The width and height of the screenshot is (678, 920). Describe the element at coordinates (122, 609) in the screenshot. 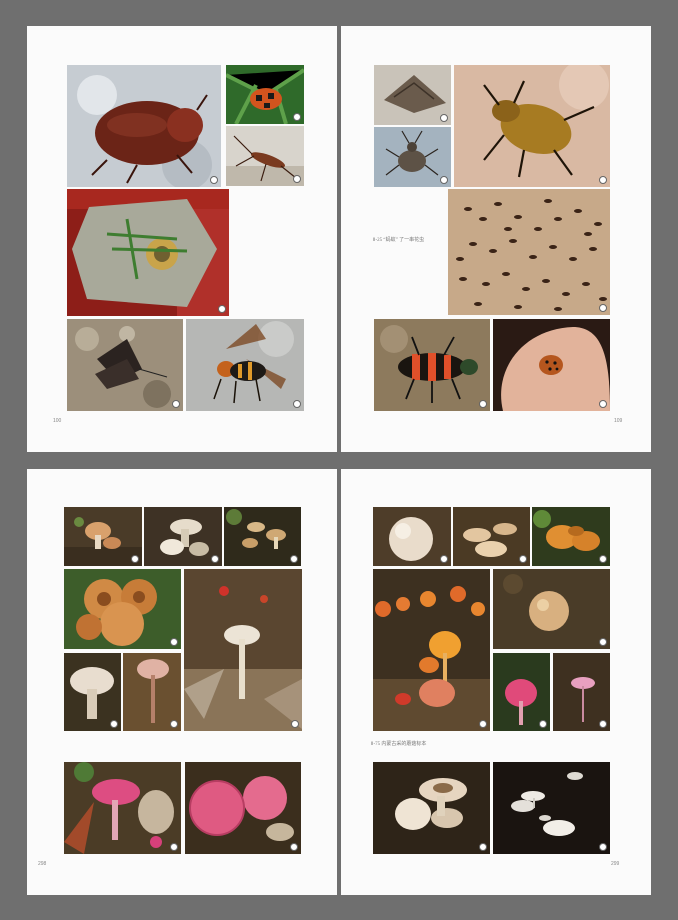

I see `photo-orange-mushroom-cluster` at that location.